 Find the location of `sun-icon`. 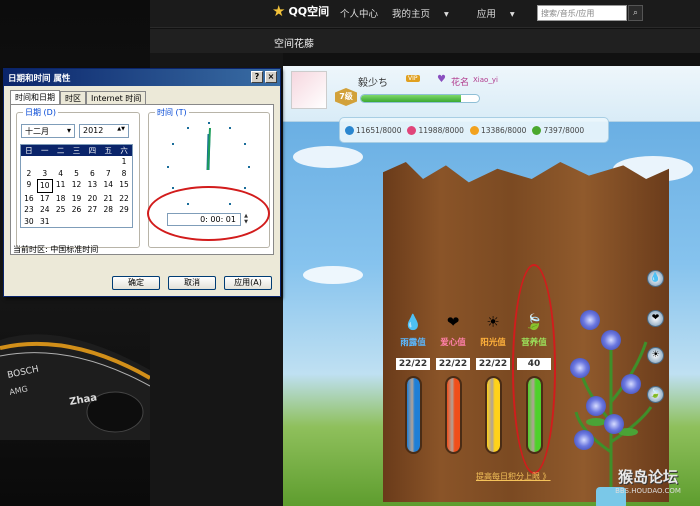

sun-icon is located at coordinates (474, 130).